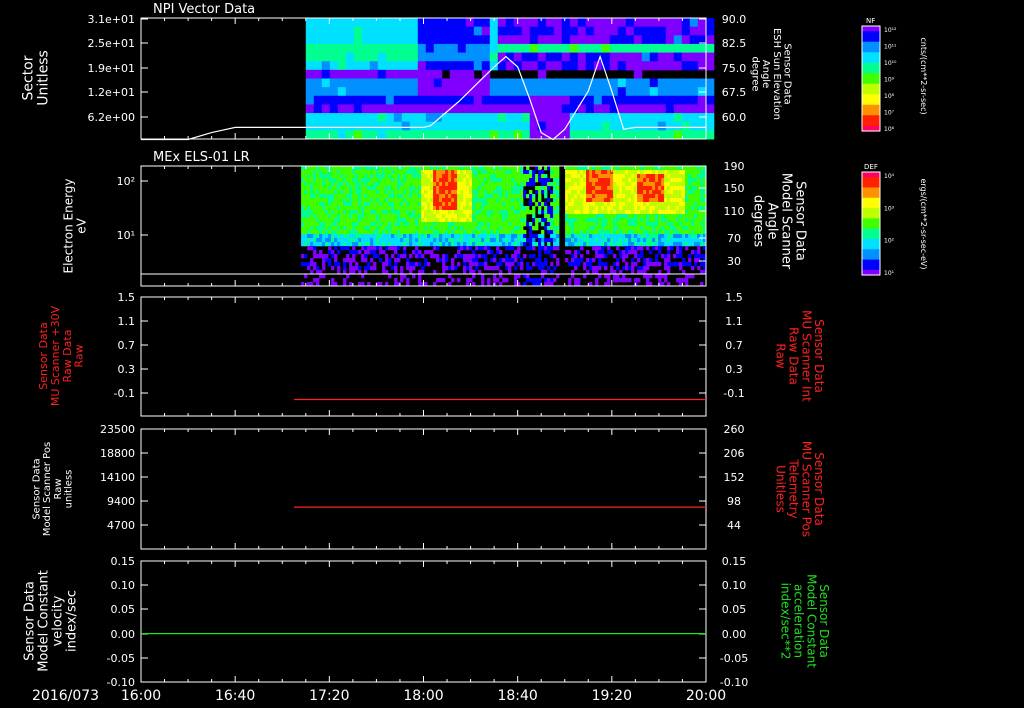  What do you see at coordinates (800, 221) in the screenshot?
I see `panel-2-right-label-line: Sensor Data` at bounding box center [800, 221].